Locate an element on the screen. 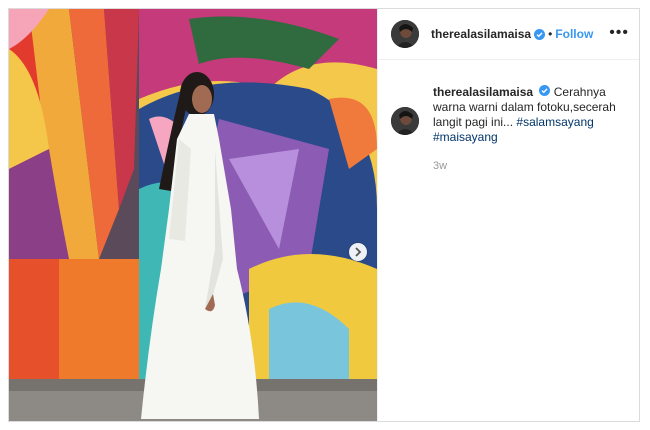 The image size is (650, 430). avatar is located at coordinates (405, 34).